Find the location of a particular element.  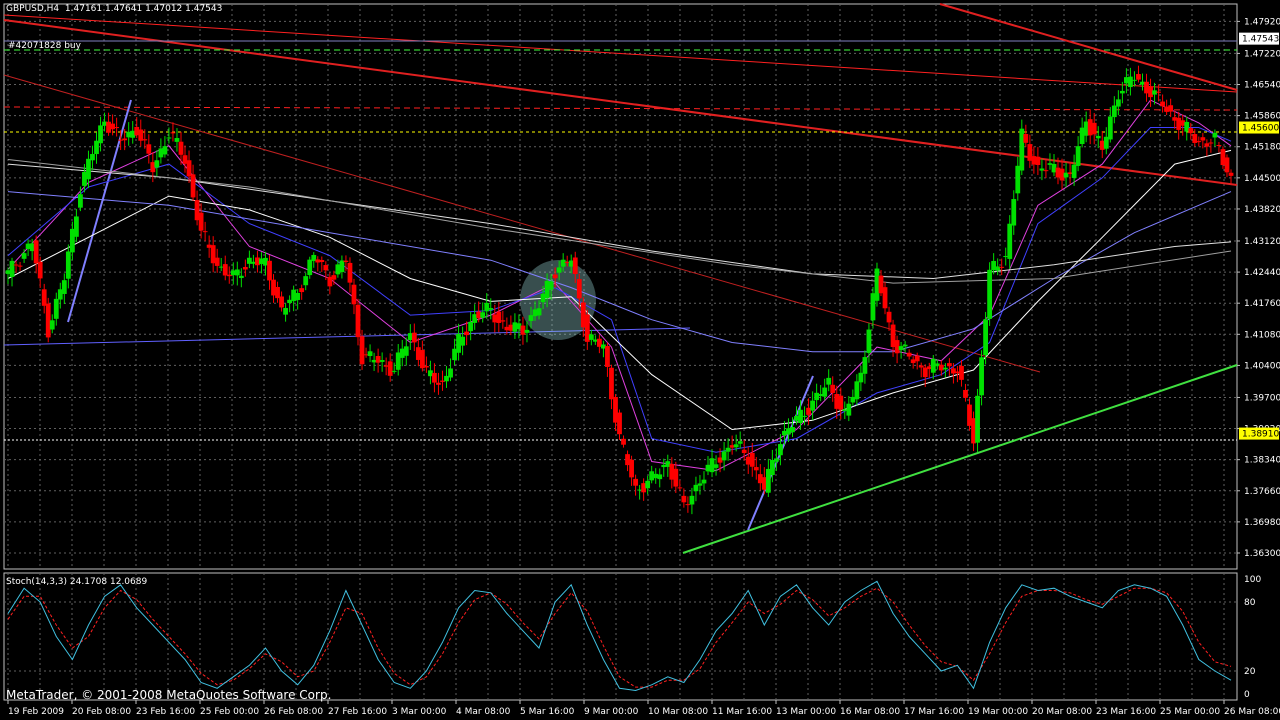

x-axis-label: 25 Mar 00:00 is located at coordinates (1190, 712).